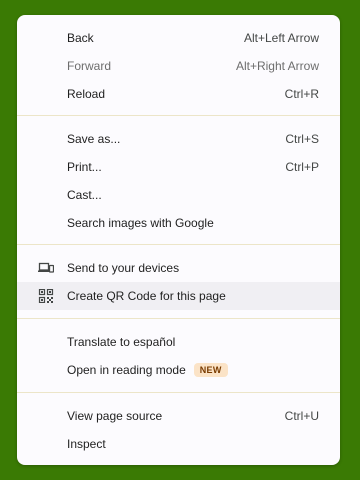 The height and width of the screenshot is (480, 360). I want to click on menu-item-view-source: View page source Ctrl+U, so click(178, 416).